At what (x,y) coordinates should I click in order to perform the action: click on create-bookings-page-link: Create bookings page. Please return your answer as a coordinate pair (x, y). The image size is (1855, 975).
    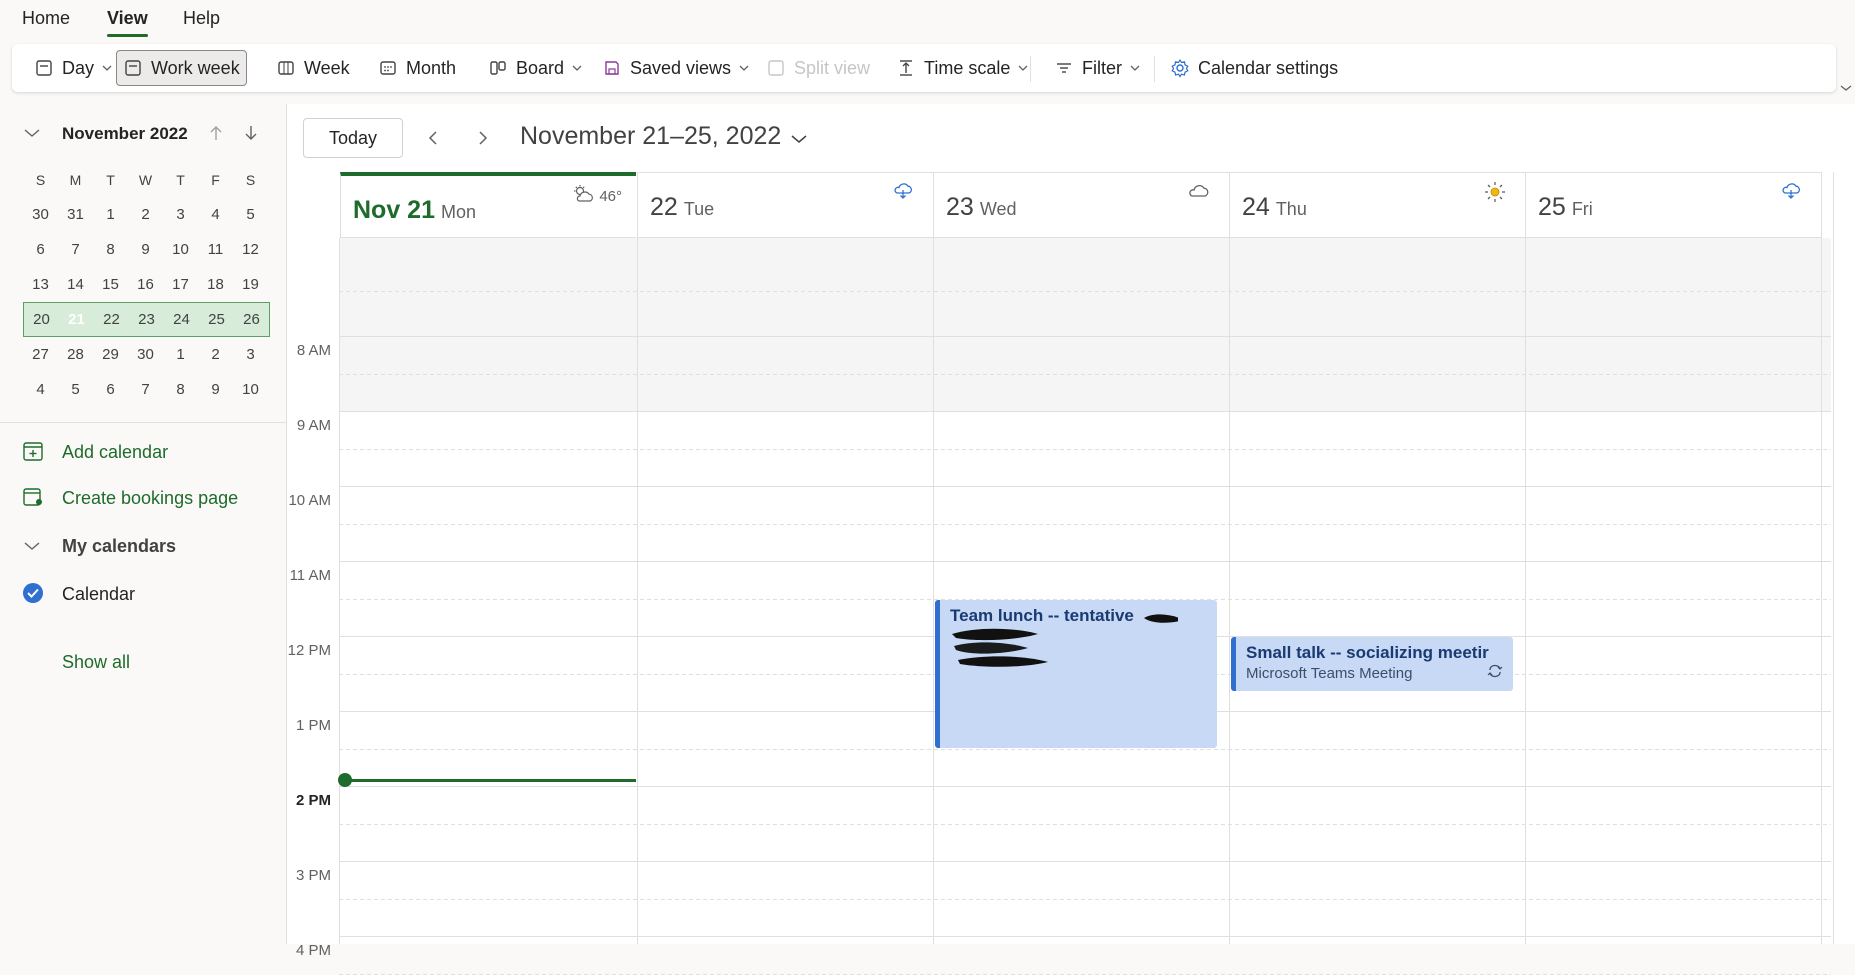
    Looking at the image, I should click on (150, 498).